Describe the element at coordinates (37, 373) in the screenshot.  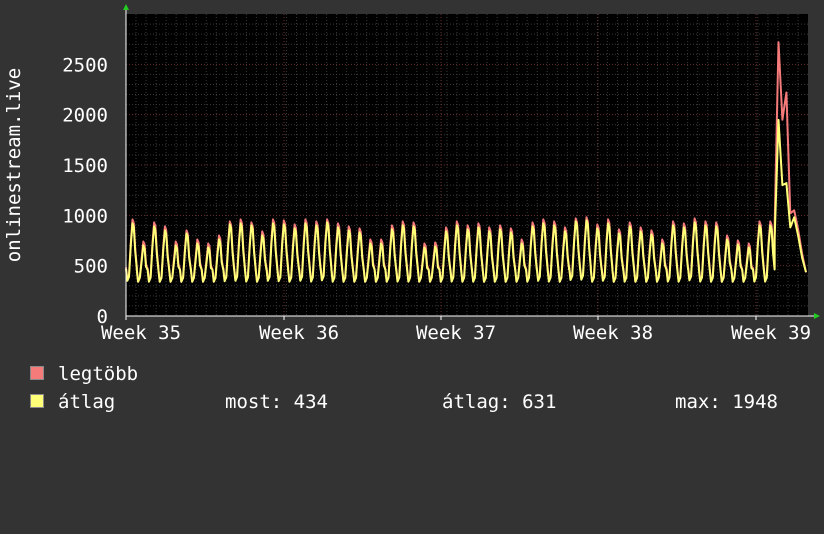
I see `legend-max-swatch` at that location.